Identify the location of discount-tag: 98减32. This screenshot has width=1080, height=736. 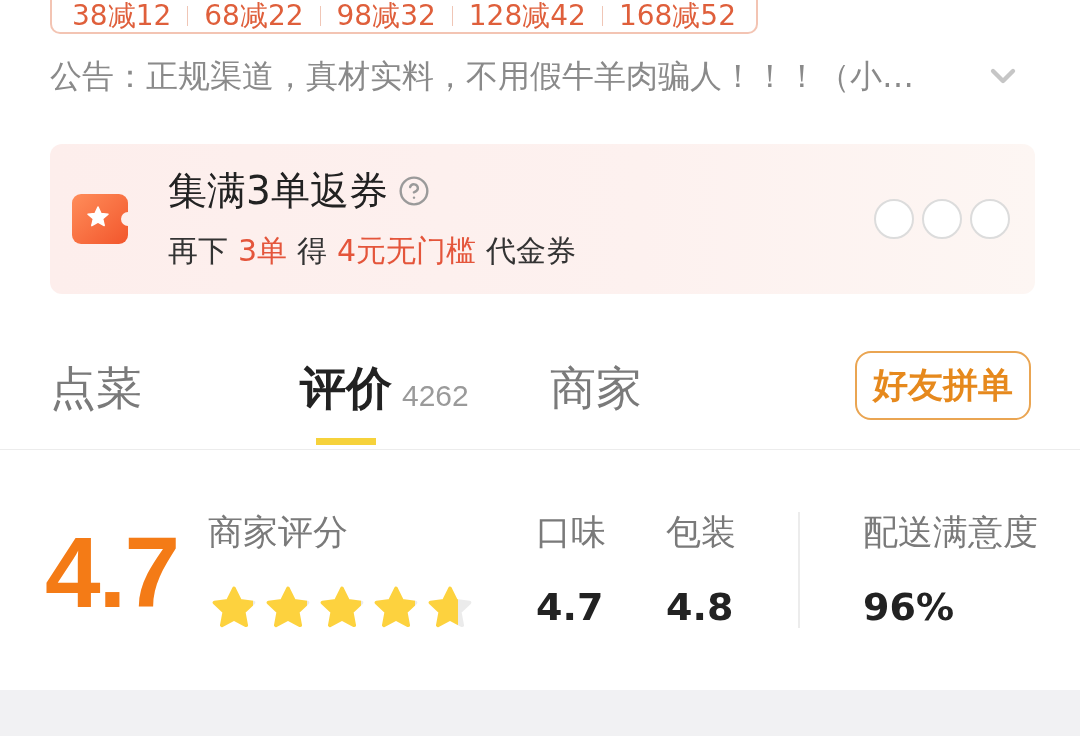
(386, 16).